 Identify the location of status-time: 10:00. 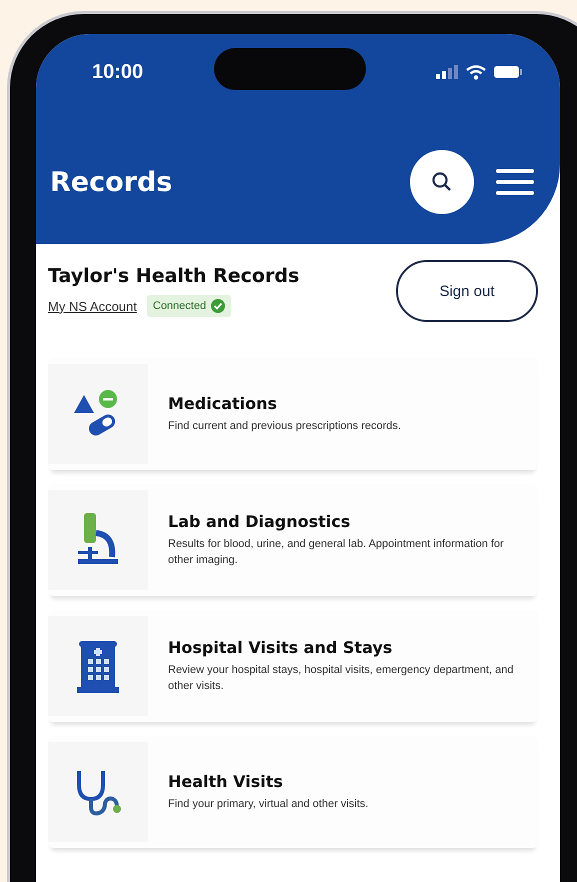
(118, 72).